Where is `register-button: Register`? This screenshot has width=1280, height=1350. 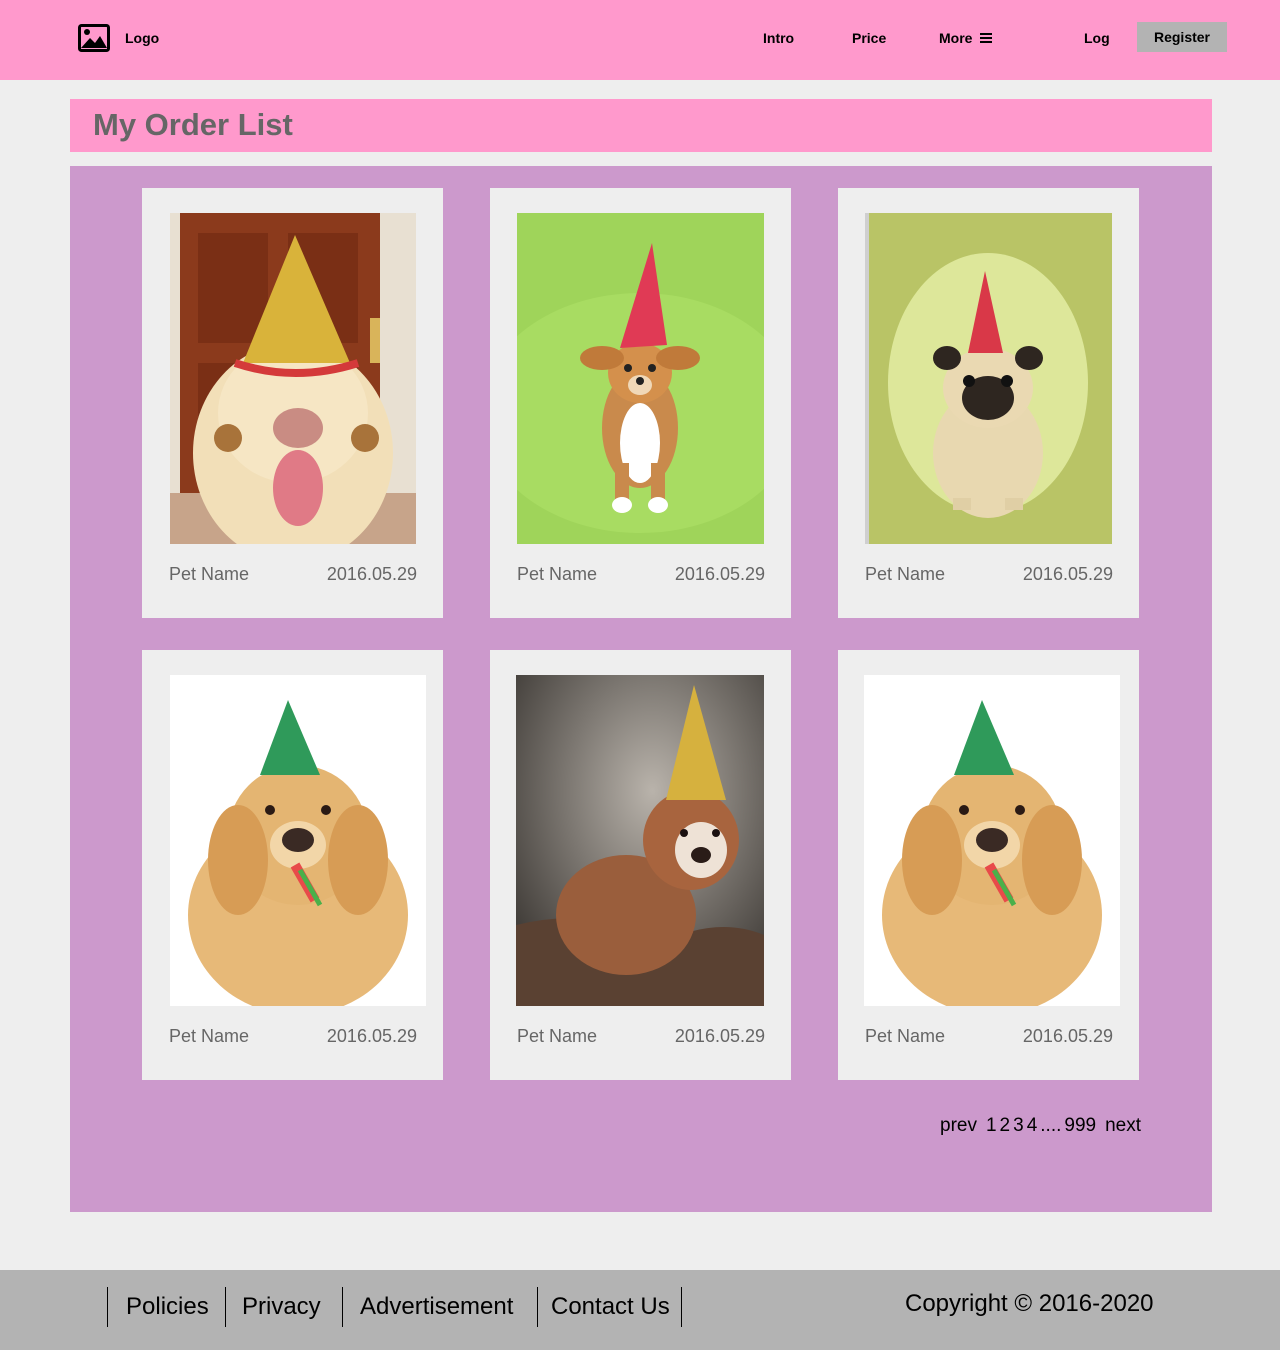
register-button: Register is located at coordinates (1182, 37).